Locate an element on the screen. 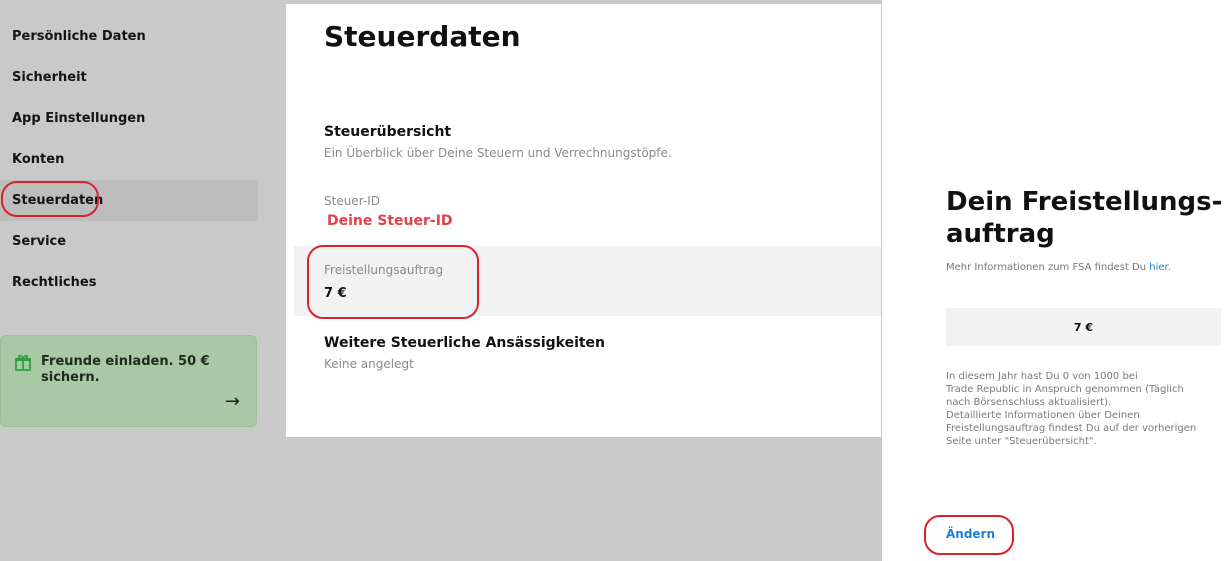 This screenshot has height=561, width=1231. freistellungsauftrag-label: Freistellungsauftrag is located at coordinates (384, 270).